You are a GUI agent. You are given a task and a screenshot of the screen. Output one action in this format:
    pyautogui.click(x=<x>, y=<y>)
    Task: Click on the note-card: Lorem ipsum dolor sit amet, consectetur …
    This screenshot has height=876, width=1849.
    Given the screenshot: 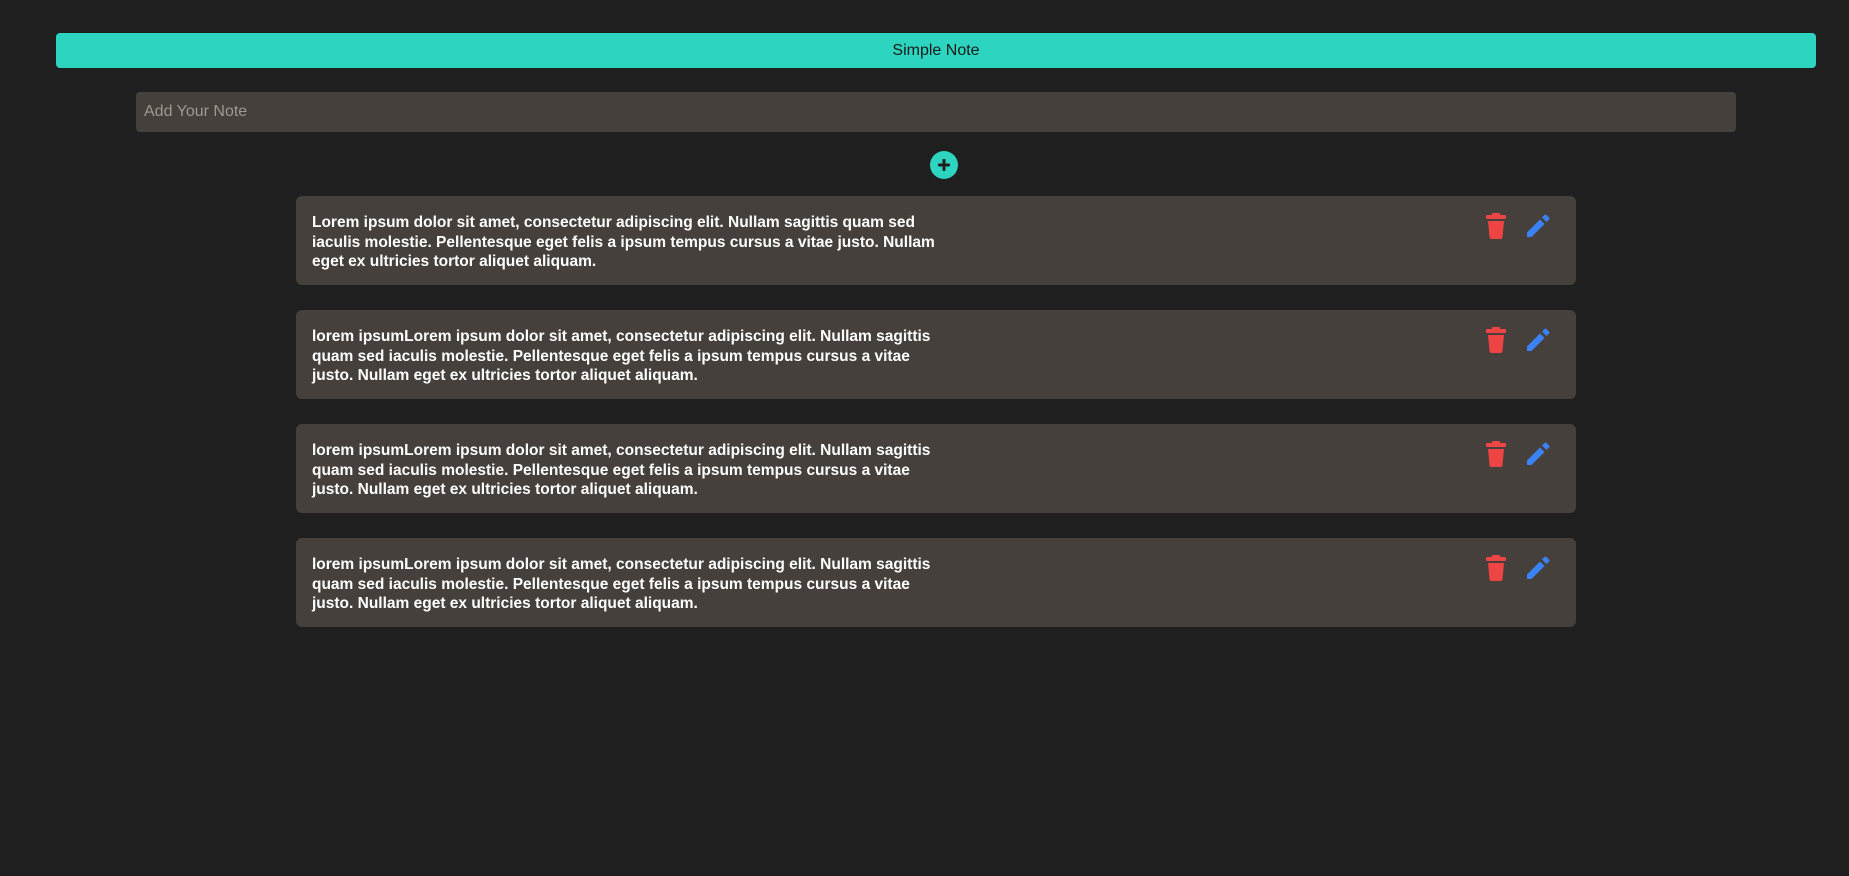 What is the action you would take?
    pyautogui.click(x=936, y=240)
    